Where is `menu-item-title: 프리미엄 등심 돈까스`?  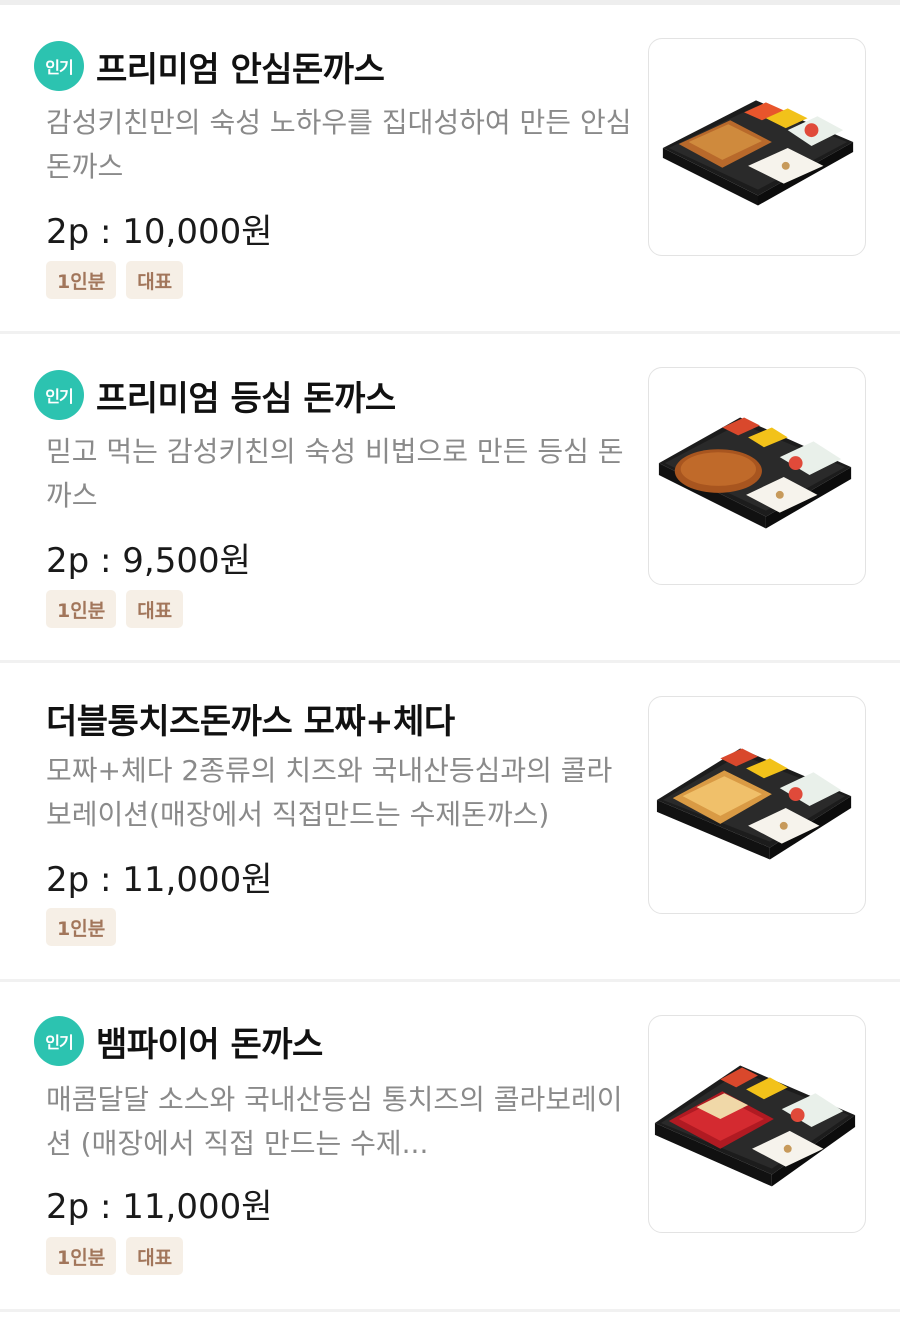
menu-item-title: 프리미엄 등심 돈까스 is located at coordinates (246, 398).